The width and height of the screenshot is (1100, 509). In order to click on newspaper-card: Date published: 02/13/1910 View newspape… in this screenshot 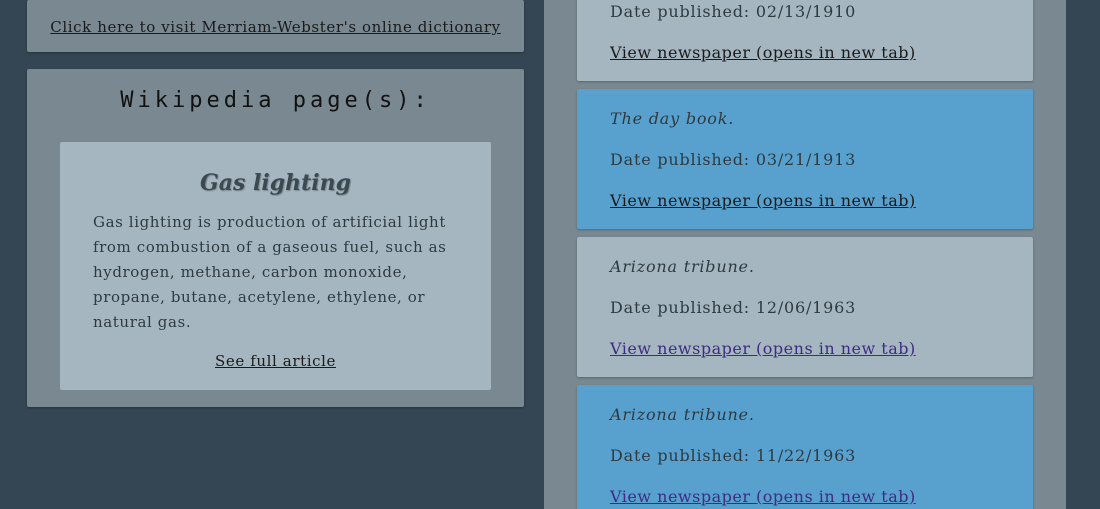, I will do `click(805, 40)`.